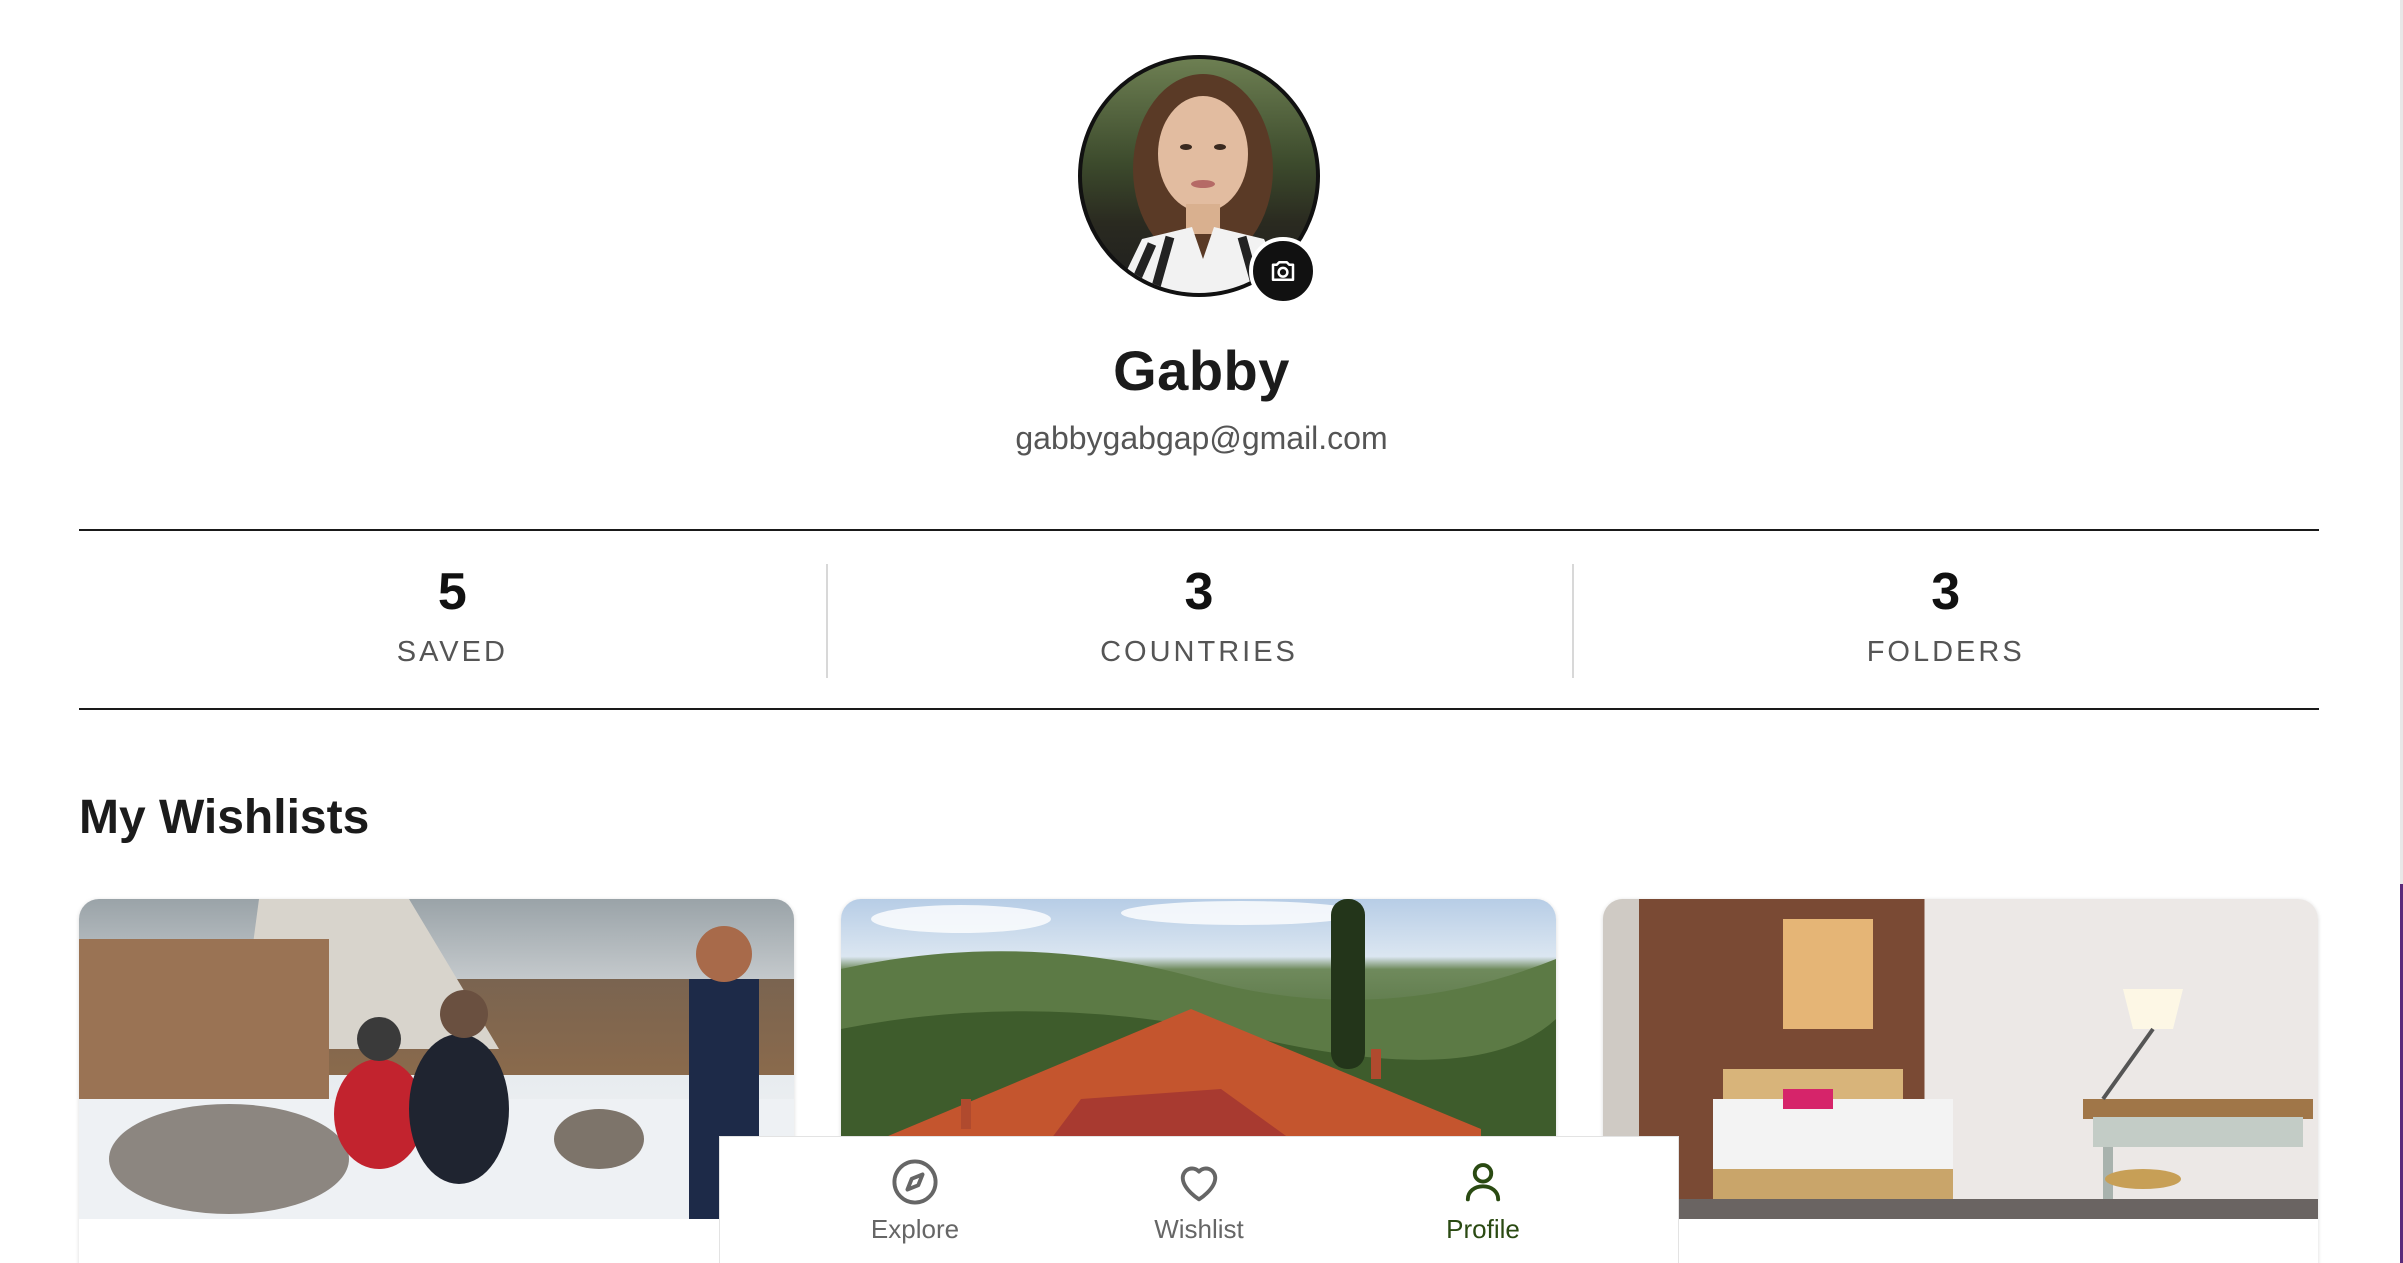 The image size is (2403, 1263). What do you see at coordinates (1483, 1228) in the screenshot?
I see `nav-label: Profile` at bounding box center [1483, 1228].